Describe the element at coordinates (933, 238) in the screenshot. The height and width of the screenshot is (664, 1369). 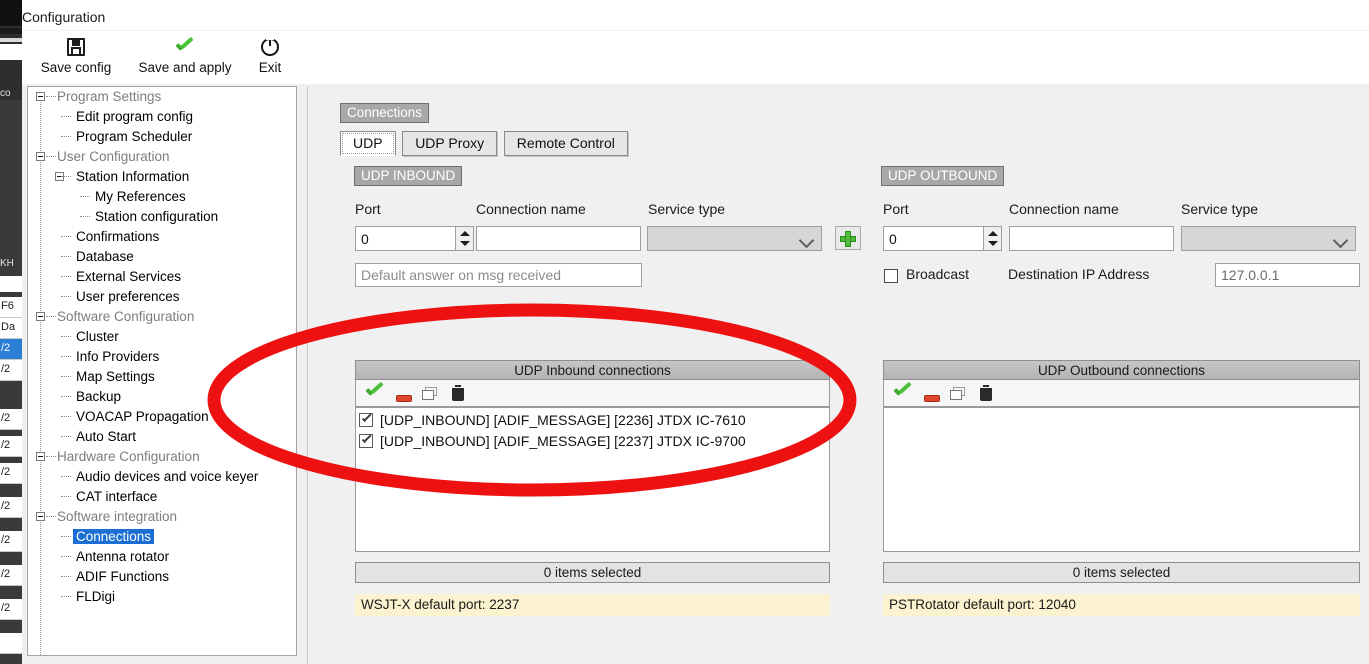
I see `outbound-port-input` at that location.